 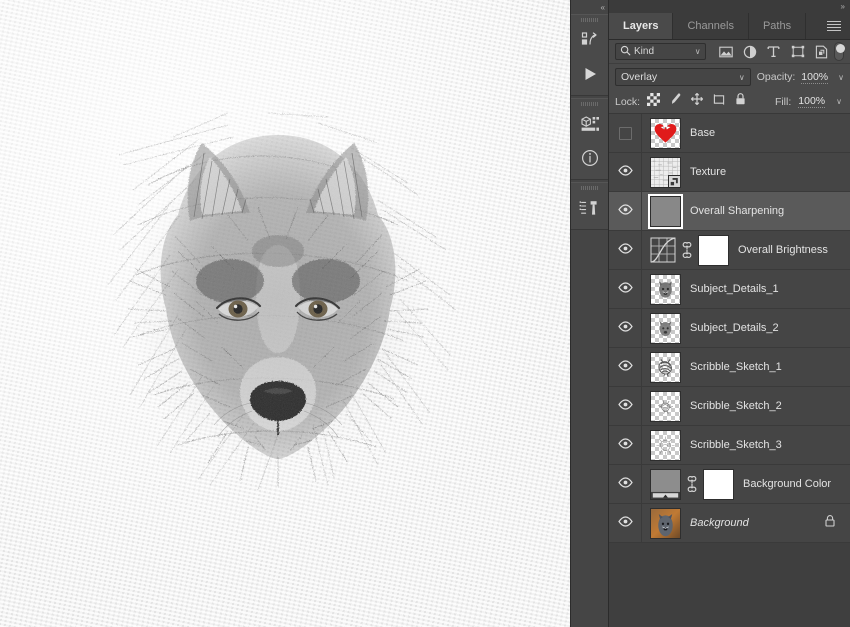 I want to click on layer-filter-row: Kind ∨, so click(x=729, y=52).